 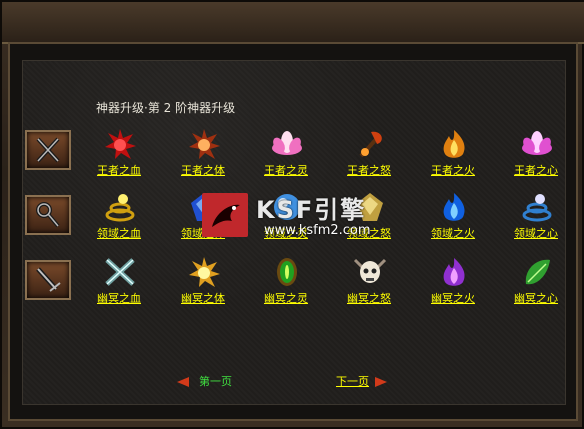 I want to click on artifact-label: 王者之火, so click(x=453, y=170).